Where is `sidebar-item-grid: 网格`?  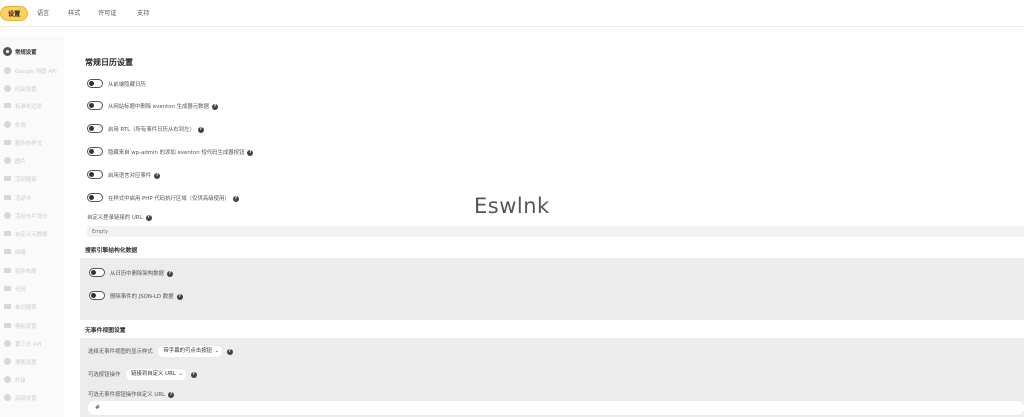
sidebar-item-grid: 网格 is located at coordinates (32, 252).